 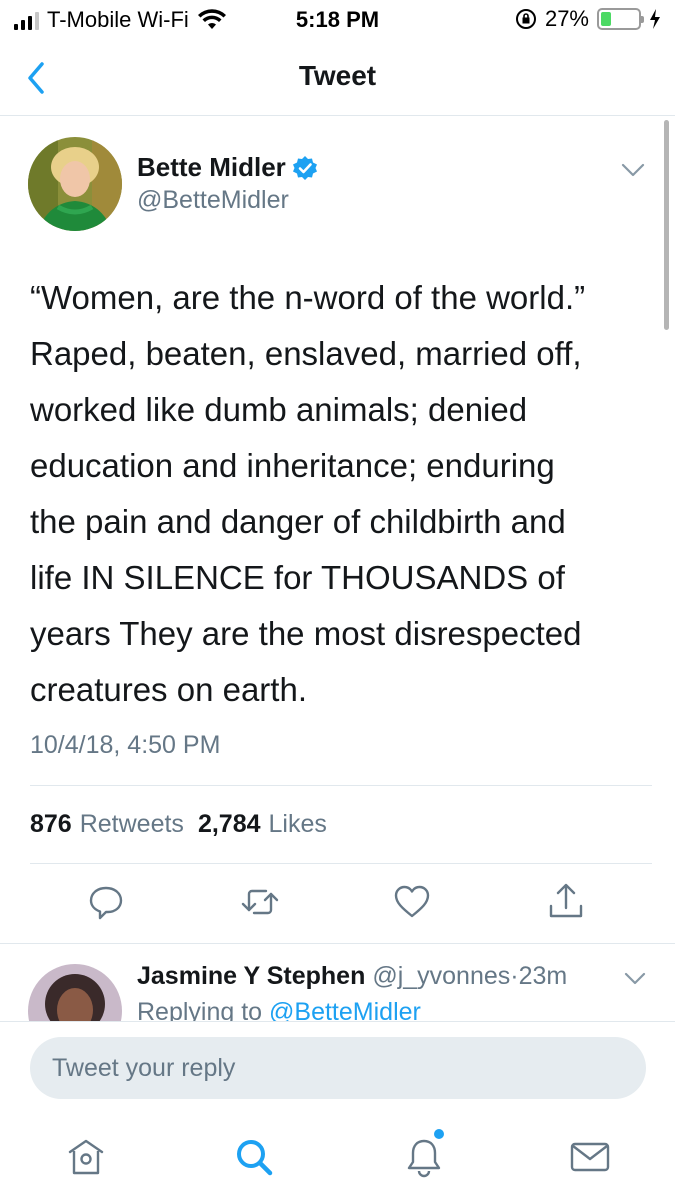 I want to click on status-right: 27%, so click(x=588, y=19).